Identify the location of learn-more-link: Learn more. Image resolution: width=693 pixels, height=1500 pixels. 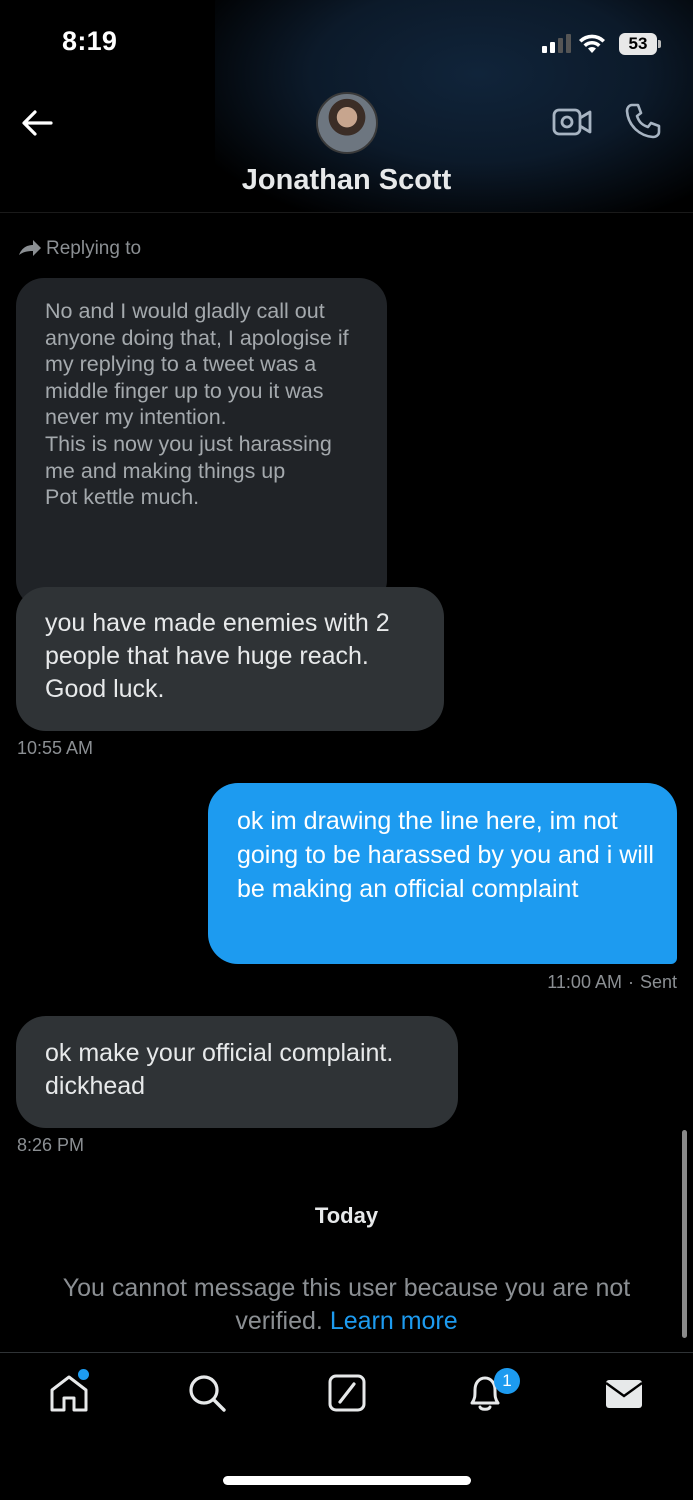
(394, 1321).